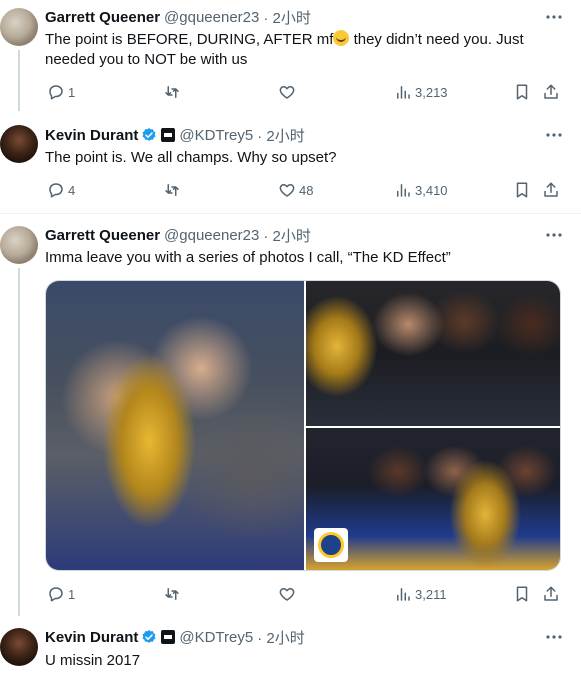 Image resolution: width=581 pixels, height=683 pixels. I want to click on face-with-tears-of-joy-icon, so click(341, 38).